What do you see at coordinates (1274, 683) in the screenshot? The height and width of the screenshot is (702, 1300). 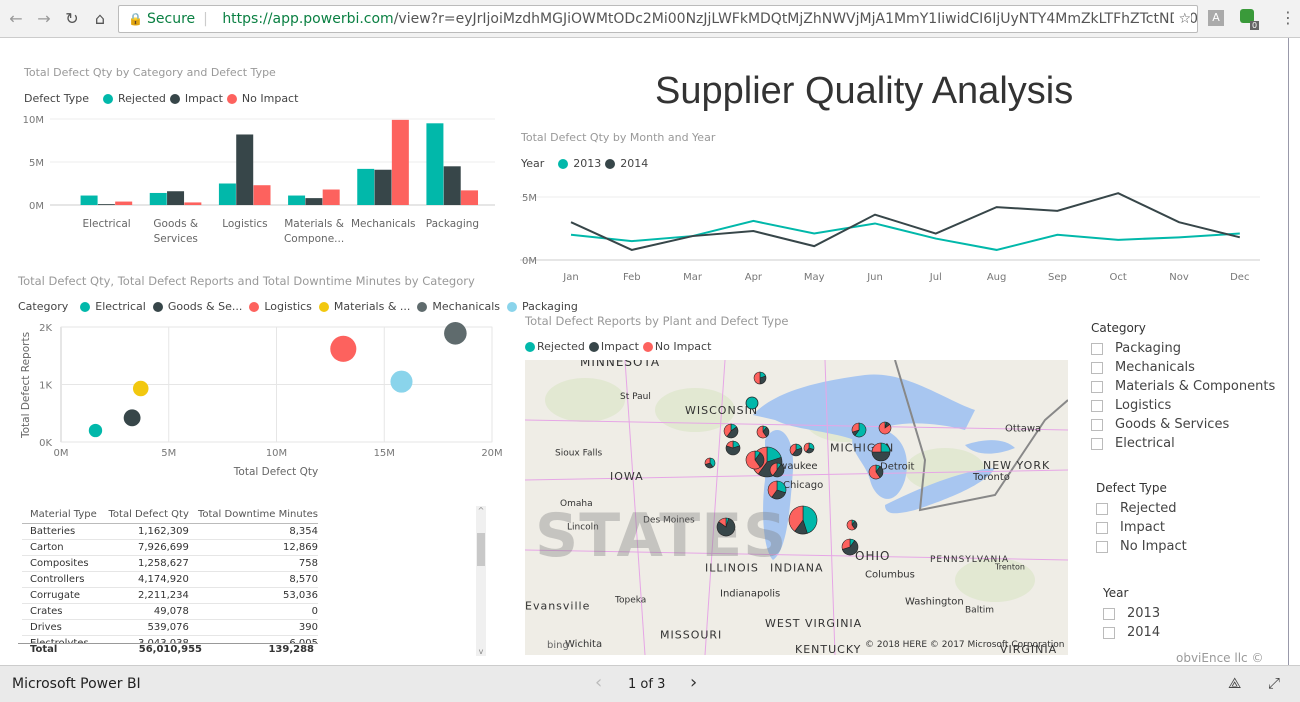 I see `fullscreen-icon: ⤢` at bounding box center [1274, 683].